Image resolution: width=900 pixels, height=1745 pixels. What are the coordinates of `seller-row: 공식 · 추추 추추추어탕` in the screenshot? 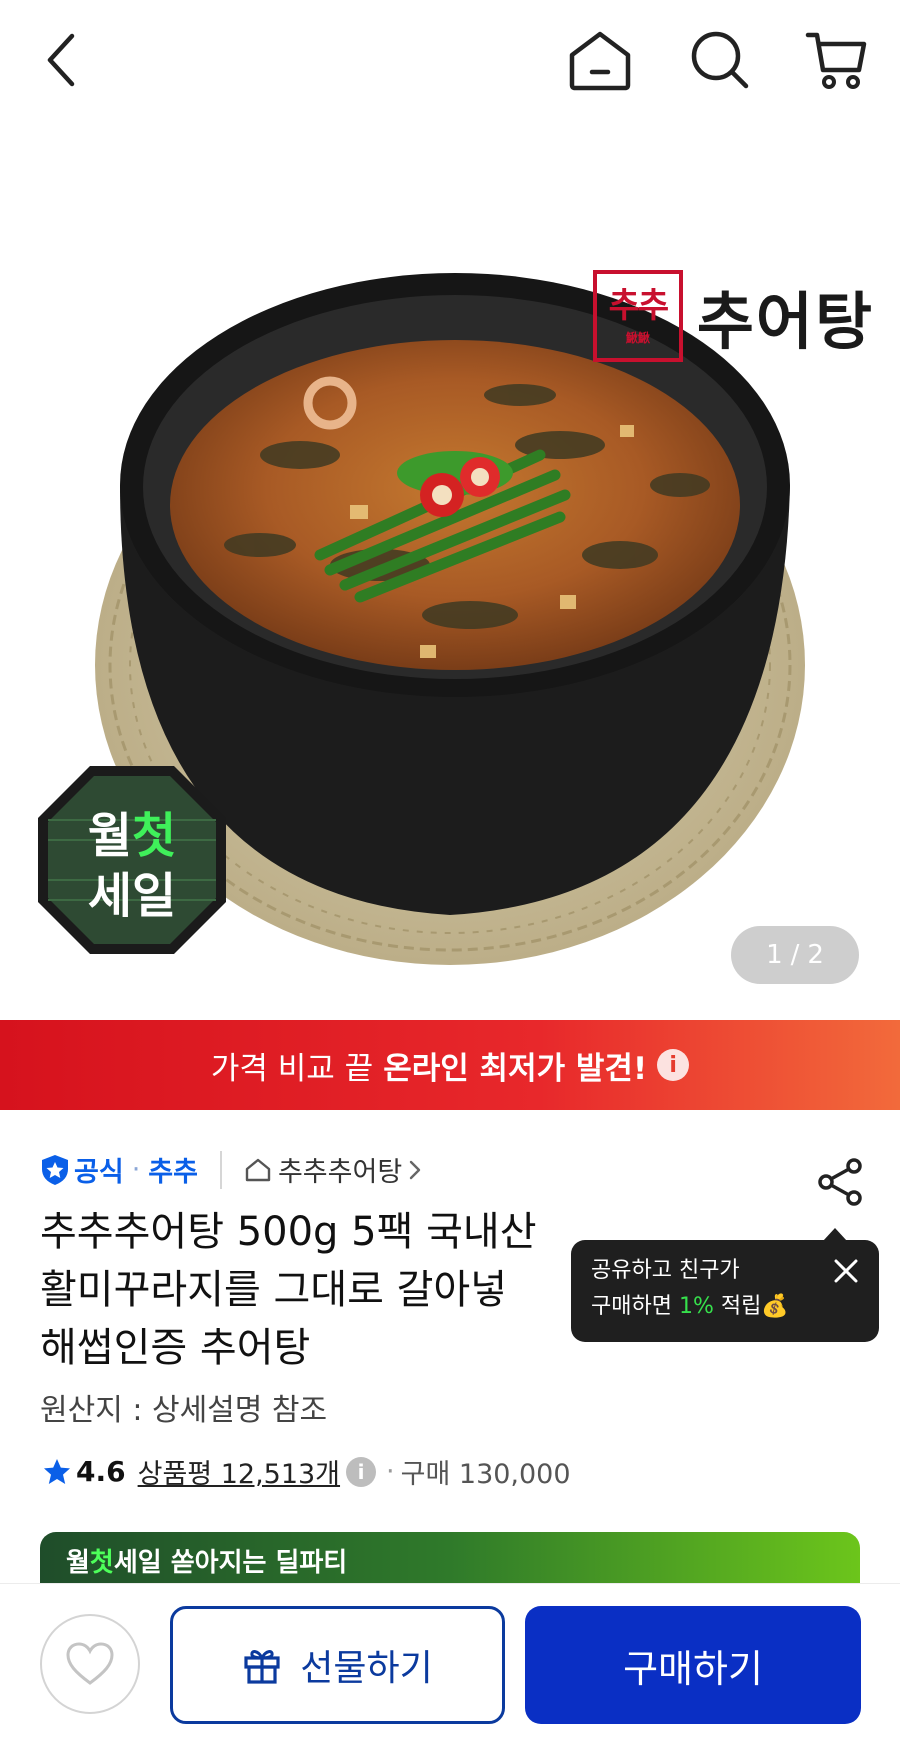 It's located at (231, 1169).